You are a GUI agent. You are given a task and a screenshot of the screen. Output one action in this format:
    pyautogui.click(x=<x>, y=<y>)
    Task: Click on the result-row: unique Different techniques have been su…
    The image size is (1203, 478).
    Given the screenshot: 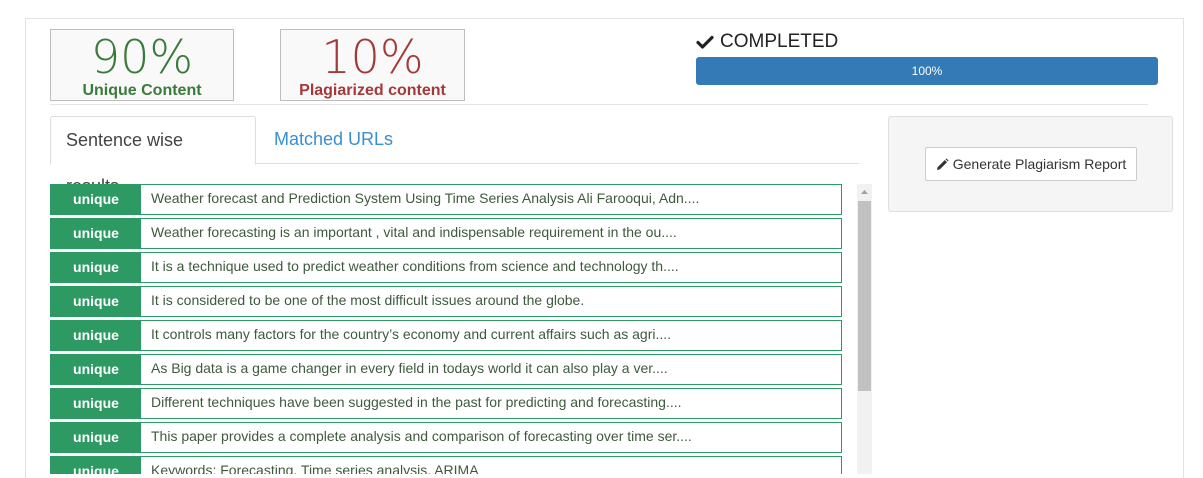 What is the action you would take?
    pyautogui.click(x=446, y=403)
    